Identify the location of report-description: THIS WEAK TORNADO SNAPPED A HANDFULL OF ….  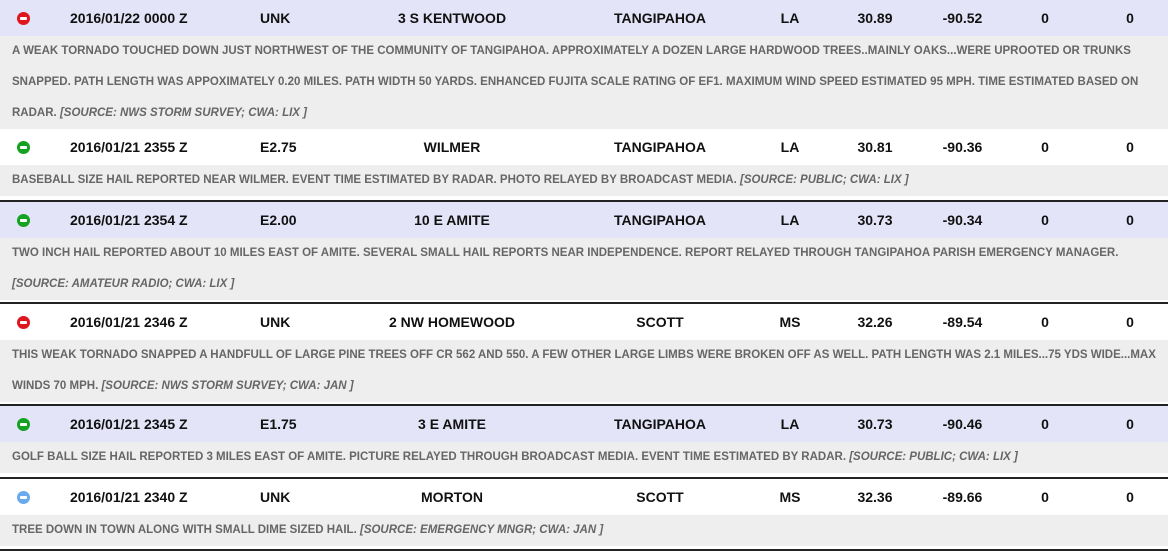
(584, 371).